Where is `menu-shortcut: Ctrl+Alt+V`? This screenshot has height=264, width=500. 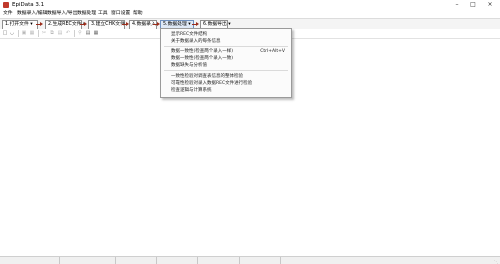
menu-shortcut: Ctrl+Alt+V is located at coordinates (272, 51).